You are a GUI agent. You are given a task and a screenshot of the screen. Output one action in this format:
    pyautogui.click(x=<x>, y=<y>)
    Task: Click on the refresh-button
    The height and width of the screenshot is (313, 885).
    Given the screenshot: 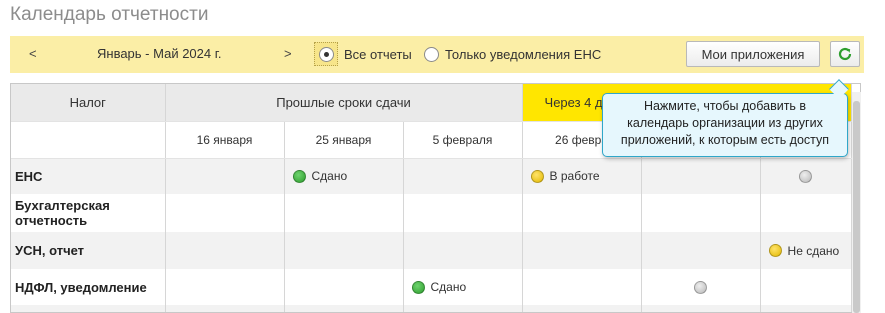 What is the action you would take?
    pyautogui.click(x=845, y=54)
    